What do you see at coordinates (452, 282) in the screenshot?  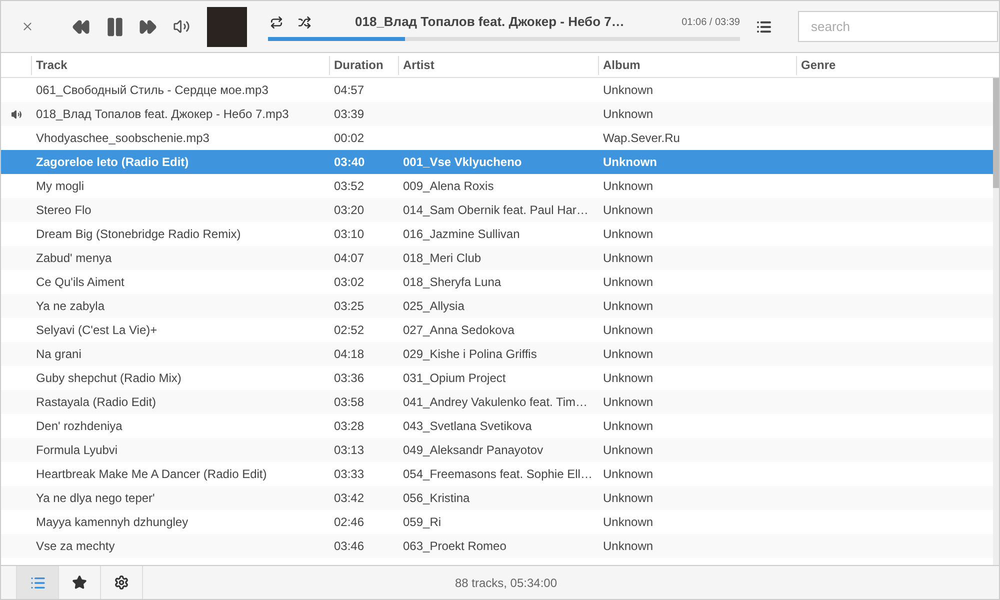 I see `table-cell: 018_Sheryfa Luna` at bounding box center [452, 282].